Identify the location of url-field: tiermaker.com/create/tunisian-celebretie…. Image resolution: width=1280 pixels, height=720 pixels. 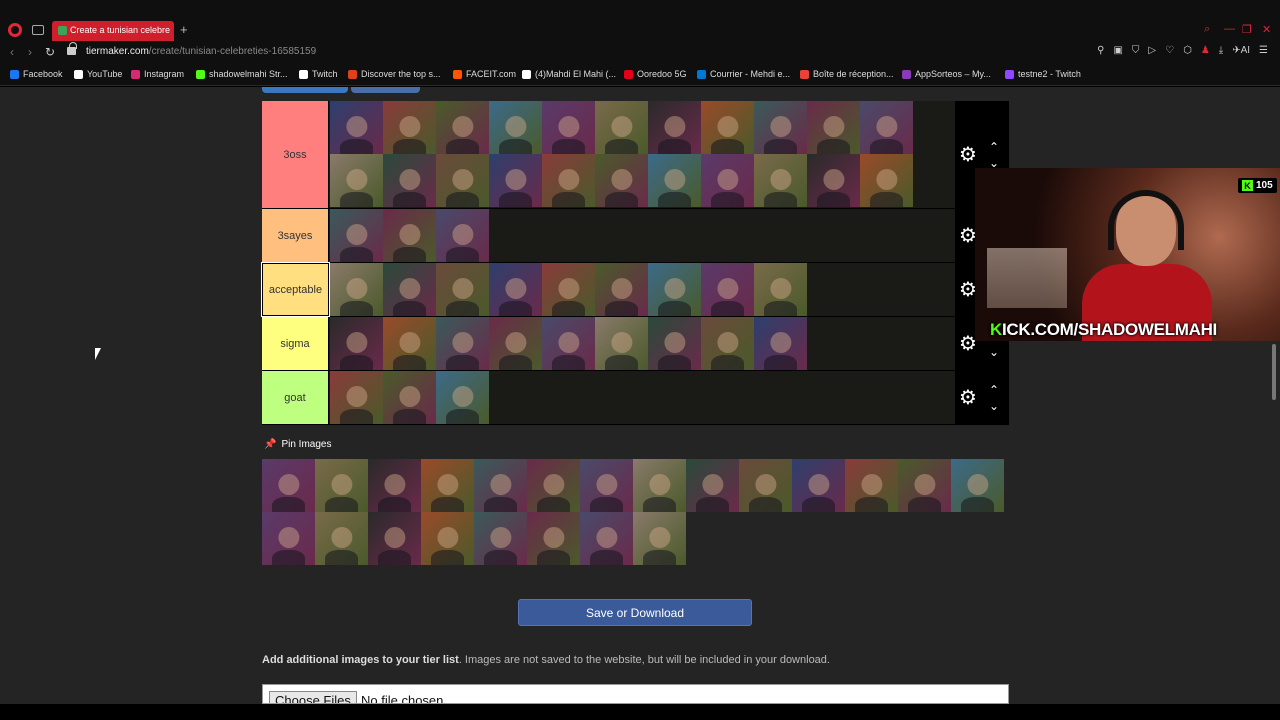
(201, 51).